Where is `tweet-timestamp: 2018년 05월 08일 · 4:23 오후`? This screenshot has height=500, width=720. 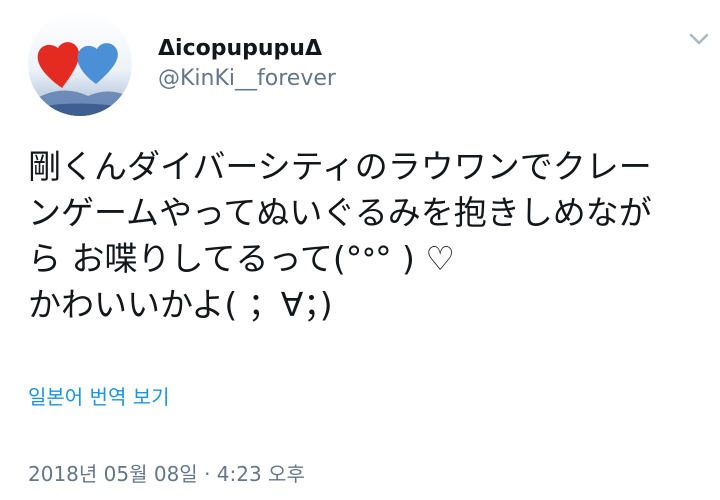
tweet-timestamp: 2018년 05월 08일 · 4:23 오후 is located at coordinates (166, 472).